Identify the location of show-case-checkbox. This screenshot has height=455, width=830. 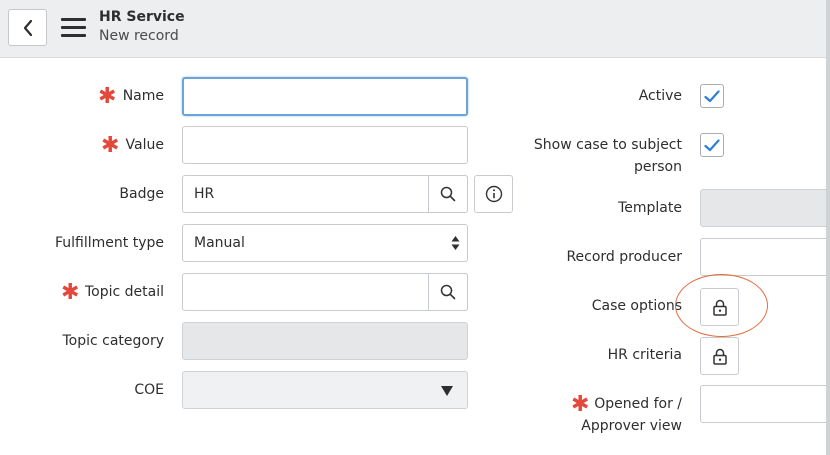
(712, 145).